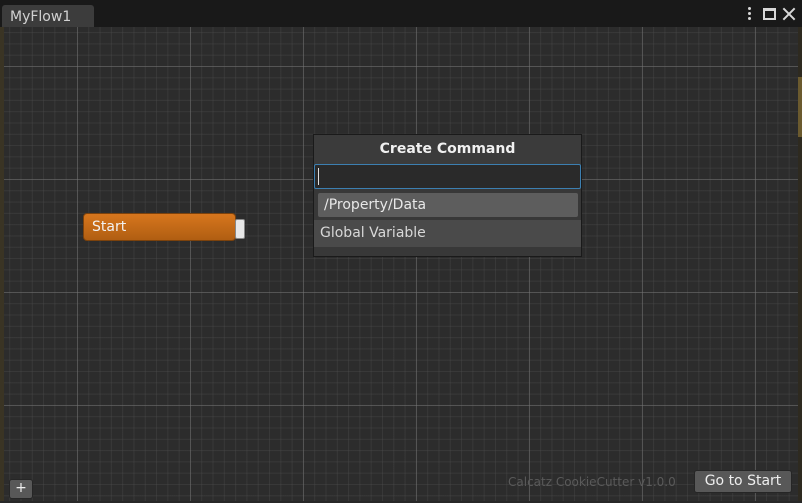  What do you see at coordinates (750, 14) in the screenshot?
I see `more-vertical-icon` at bounding box center [750, 14].